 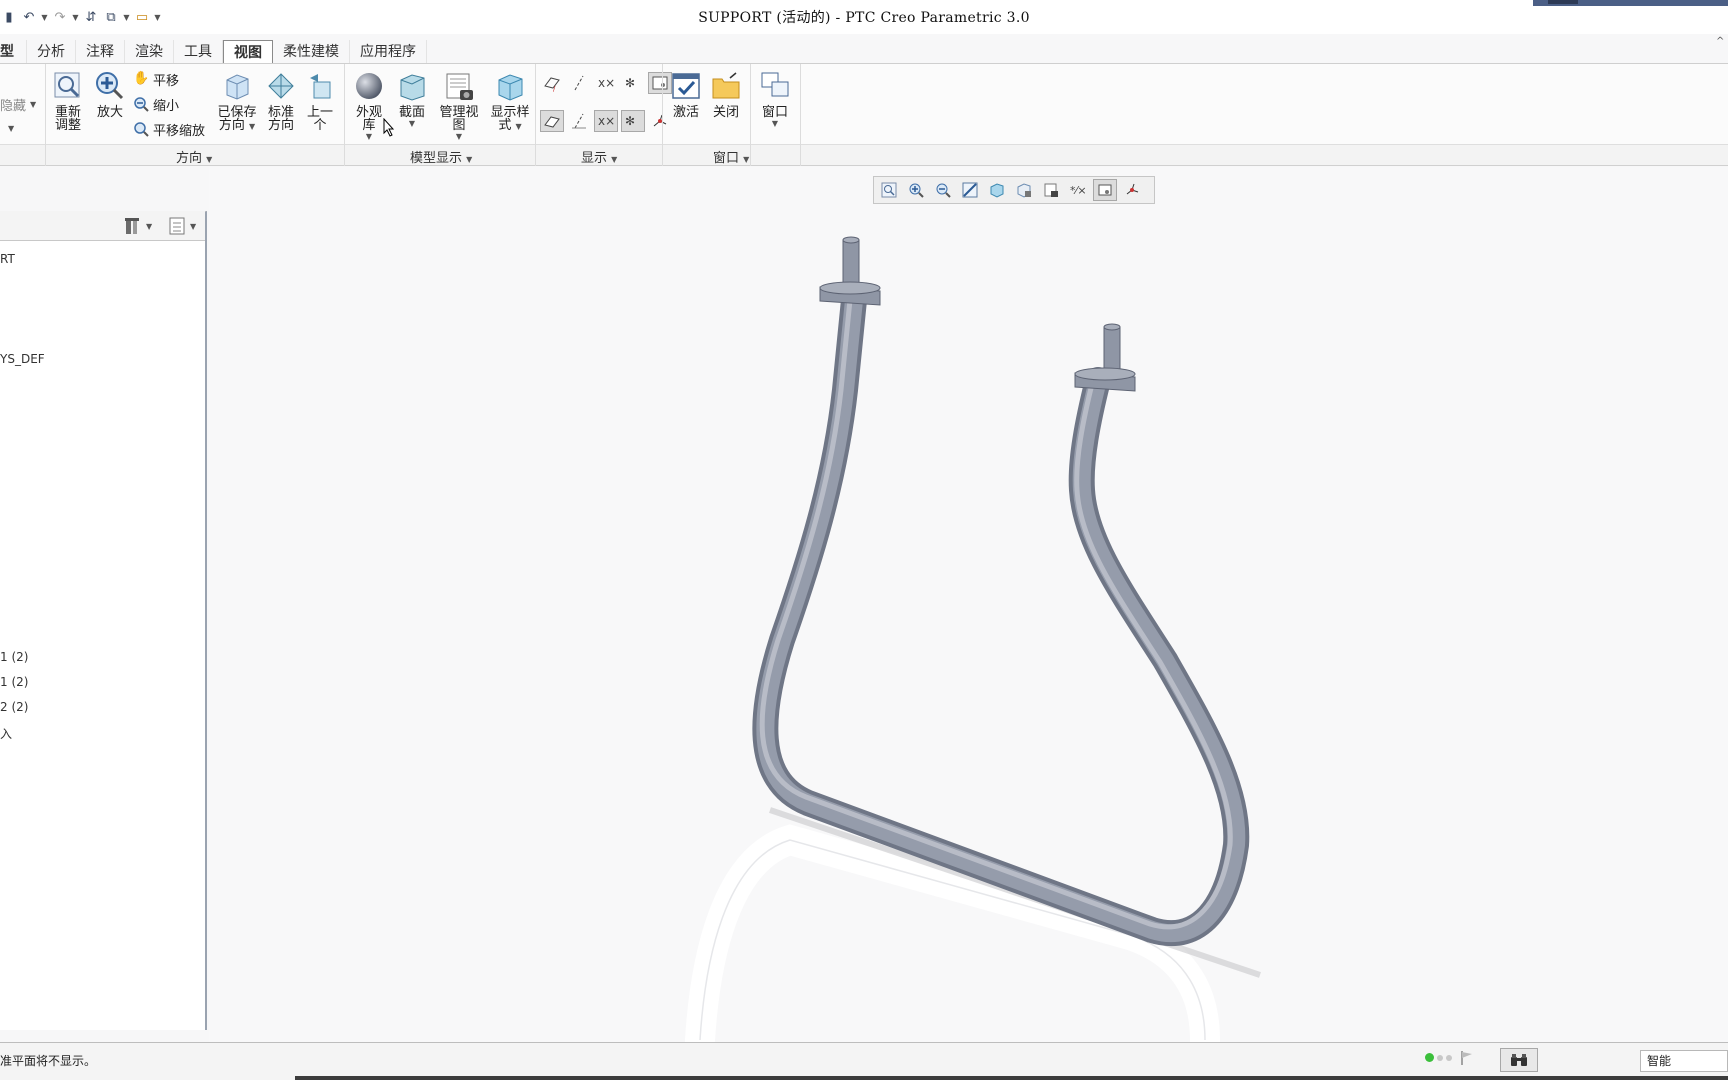 I want to click on tree-item-feature: 2 (2), so click(x=14, y=707).